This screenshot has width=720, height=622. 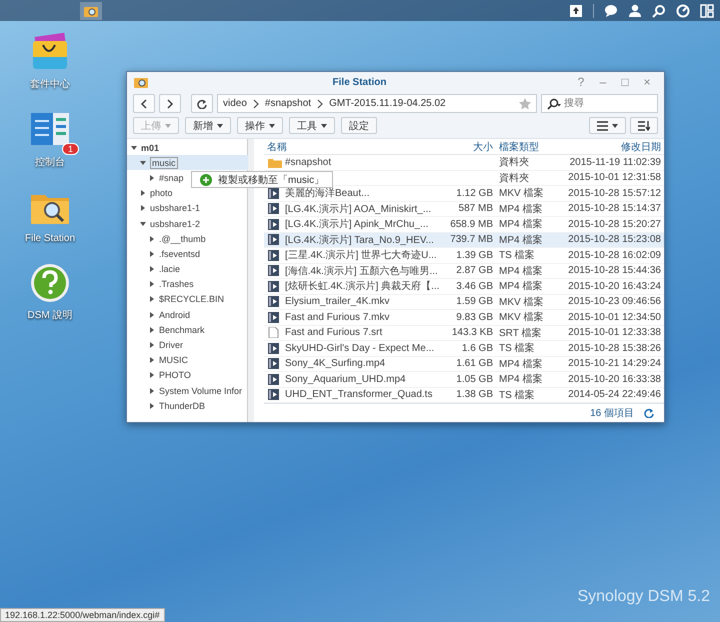 I want to click on file-row: [海信.4k.演示片] 五顏六色与唯男... 2.87 GB MP4 檔案 2015-10-28 15:44:36, so click(x=464, y=272).